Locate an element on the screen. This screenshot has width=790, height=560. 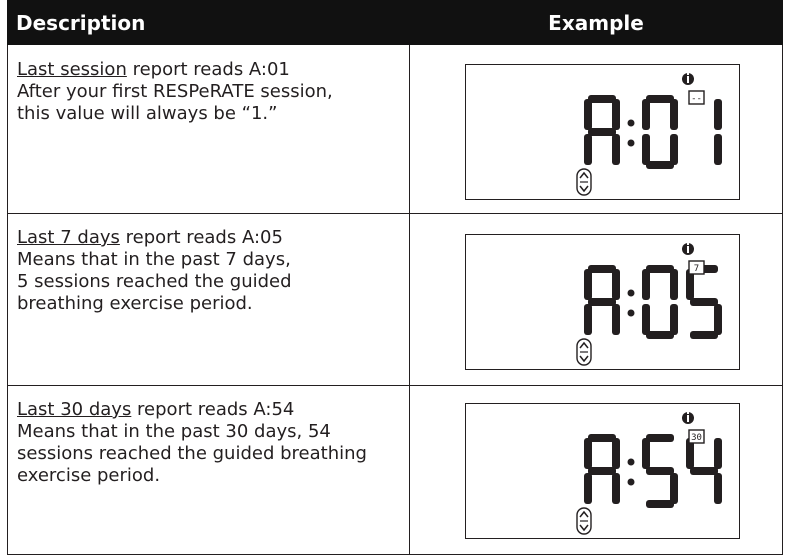
report-title: Last session is located at coordinates (72, 69).